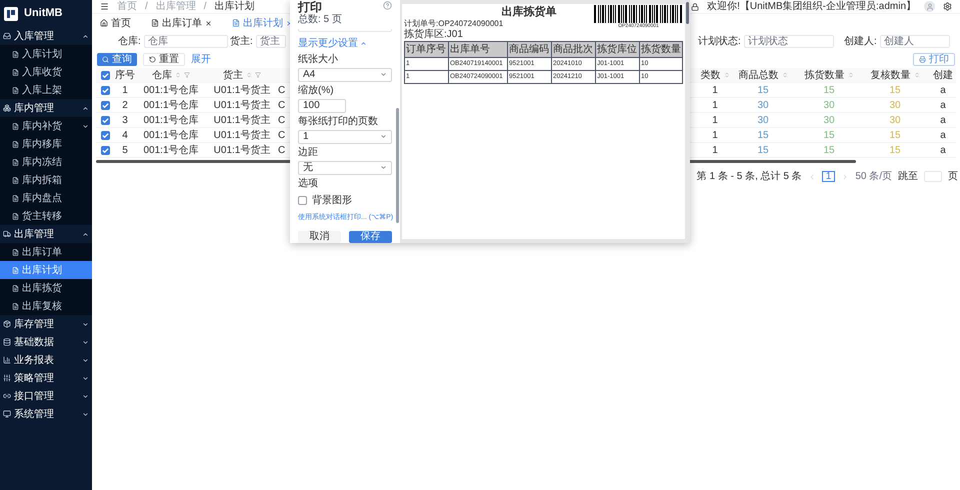 The width and height of the screenshot is (960, 490). I want to click on filter-field: 创建人, so click(915, 41).